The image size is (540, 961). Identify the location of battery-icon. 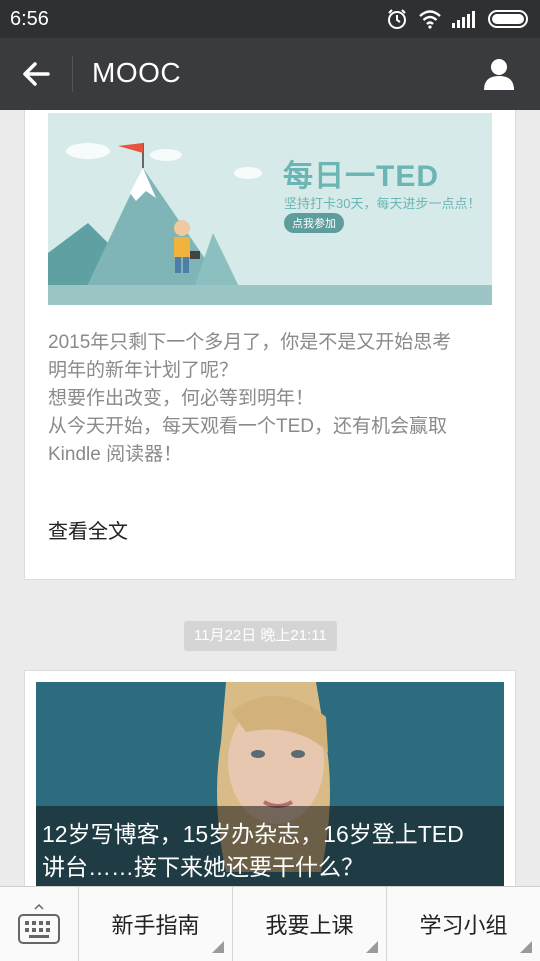
(508, 19).